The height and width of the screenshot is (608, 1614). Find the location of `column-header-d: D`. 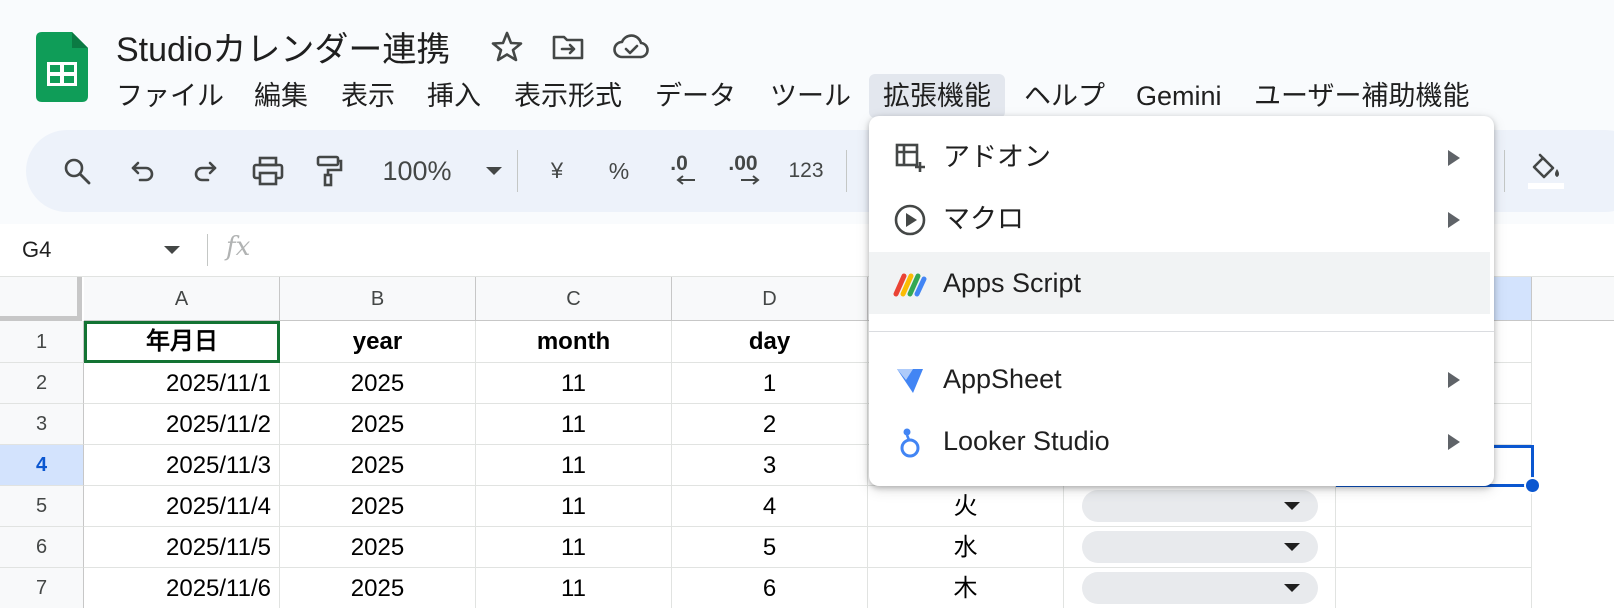

column-header-d: D is located at coordinates (770, 299).